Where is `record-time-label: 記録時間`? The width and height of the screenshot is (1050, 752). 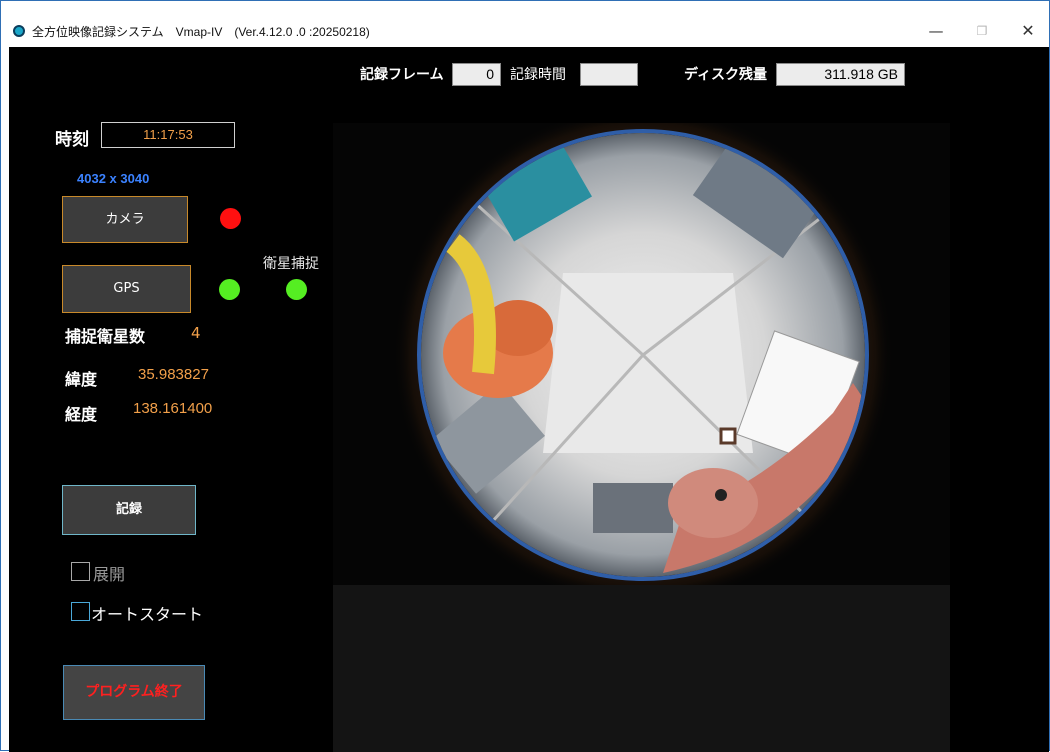 record-time-label: 記録時間 is located at coordinates (538, 75).